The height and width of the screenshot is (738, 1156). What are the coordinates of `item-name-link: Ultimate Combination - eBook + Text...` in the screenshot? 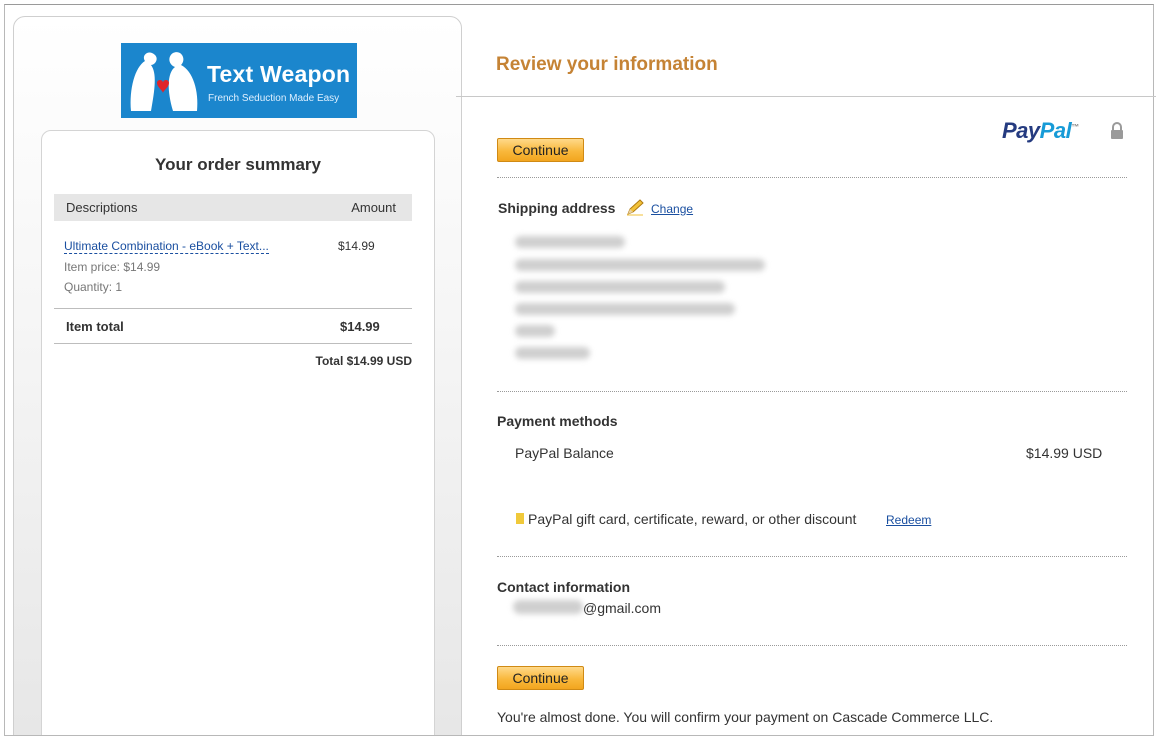 It's located at (166, 246).